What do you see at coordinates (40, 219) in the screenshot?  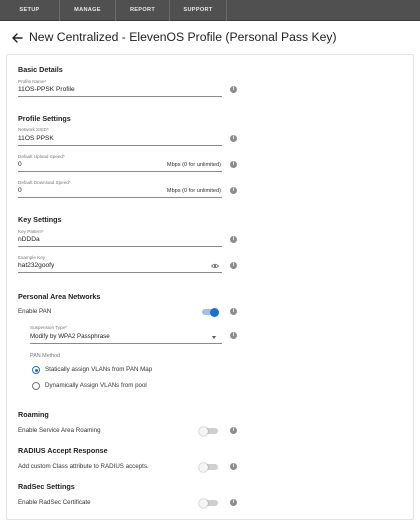 I see `section-title-keys: Key Settings` at bounding box center [40, 219].